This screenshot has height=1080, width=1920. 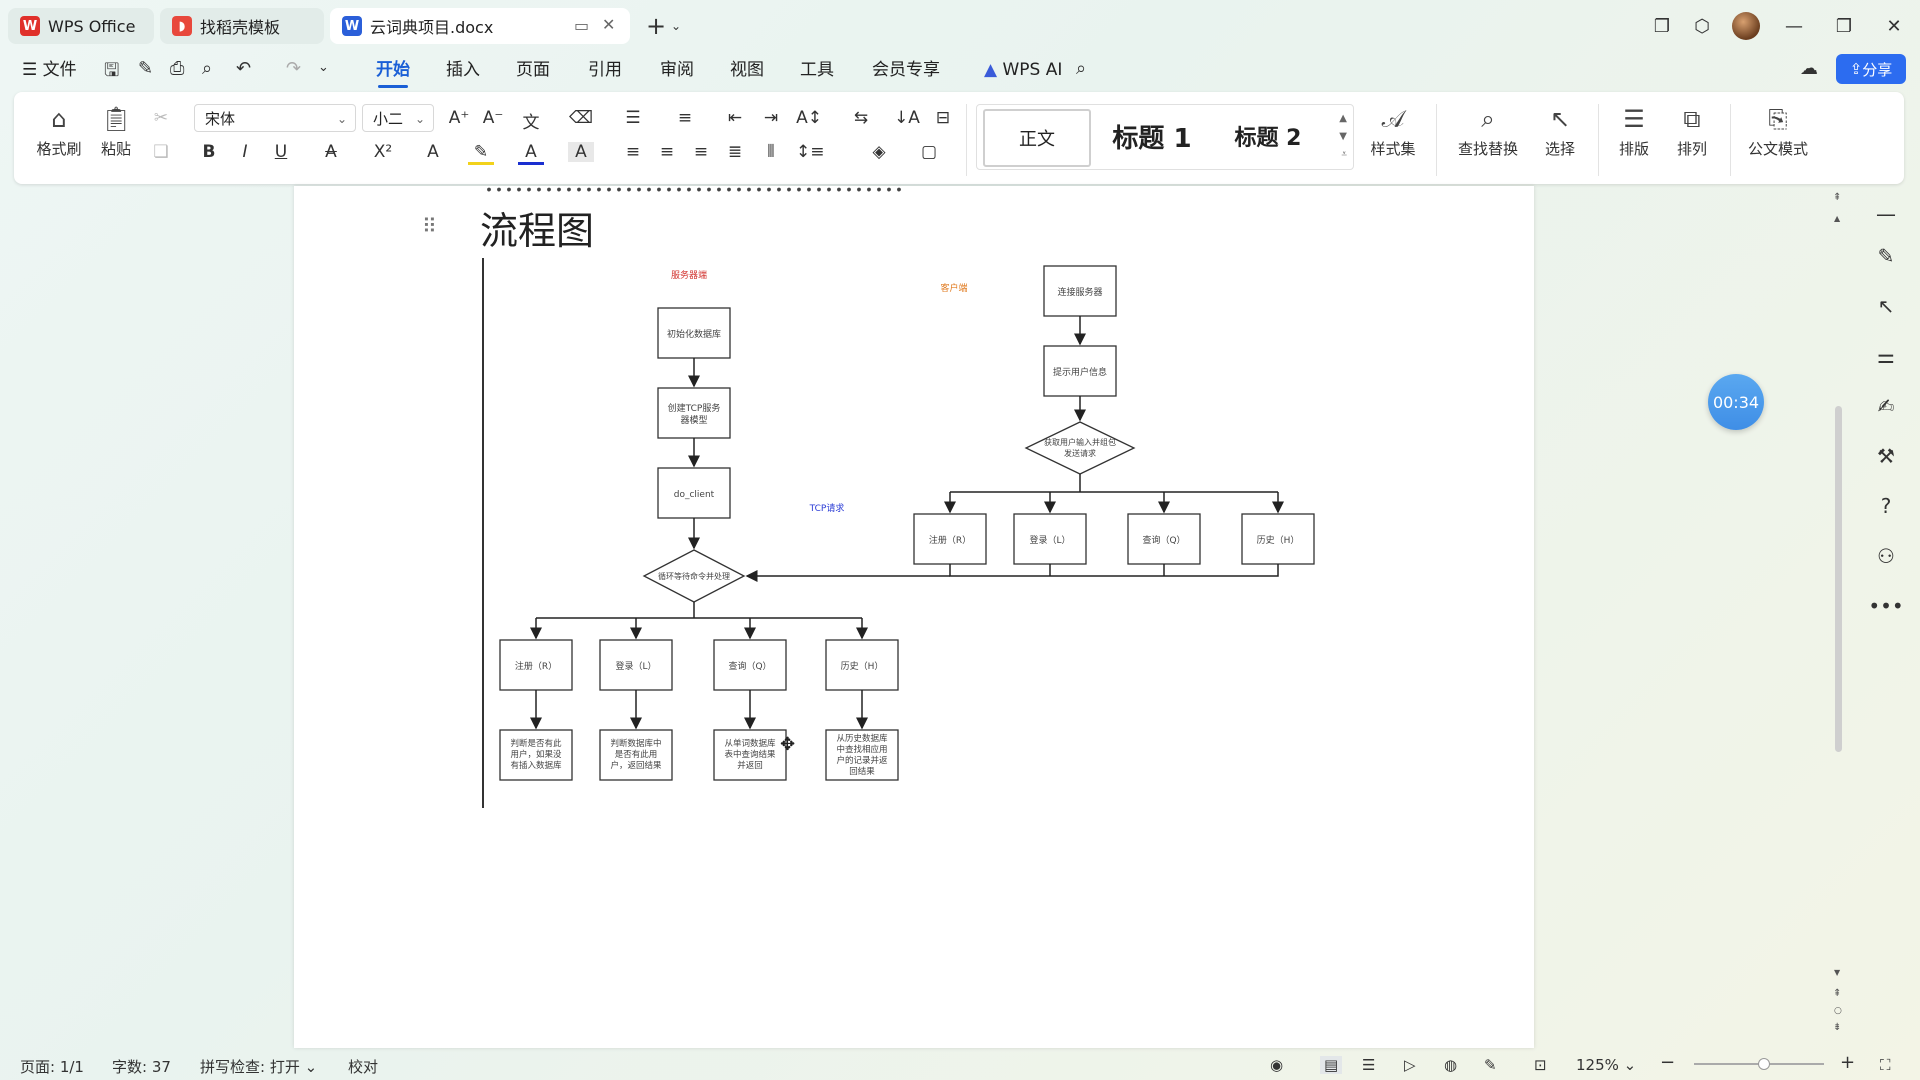 I want to click on scrollbar-thumb, so click(x=1838, y=579).